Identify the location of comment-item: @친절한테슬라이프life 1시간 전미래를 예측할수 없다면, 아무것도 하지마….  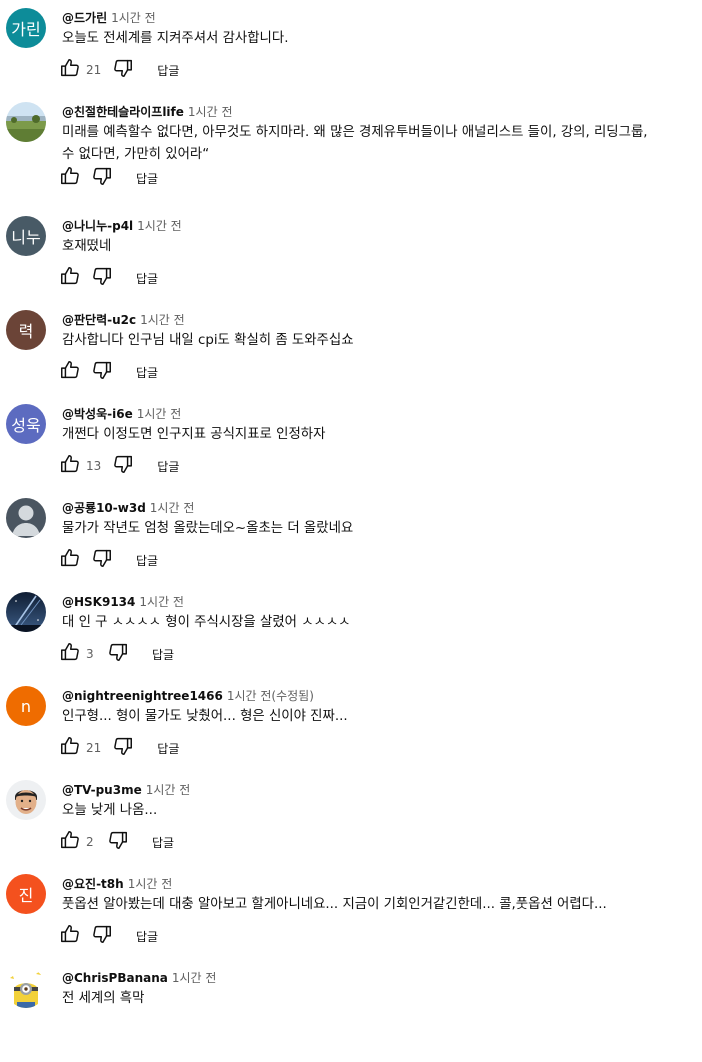
(351, 149).